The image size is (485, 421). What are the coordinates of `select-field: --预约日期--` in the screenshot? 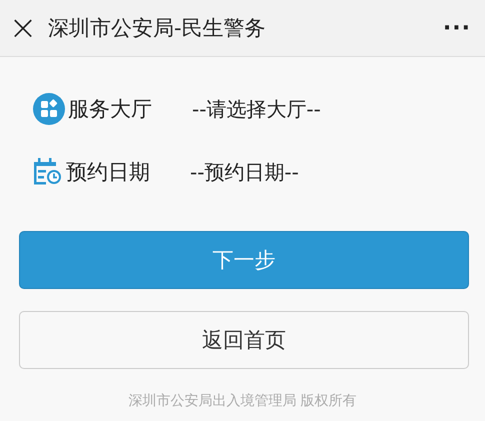 It's located at (244, 172).